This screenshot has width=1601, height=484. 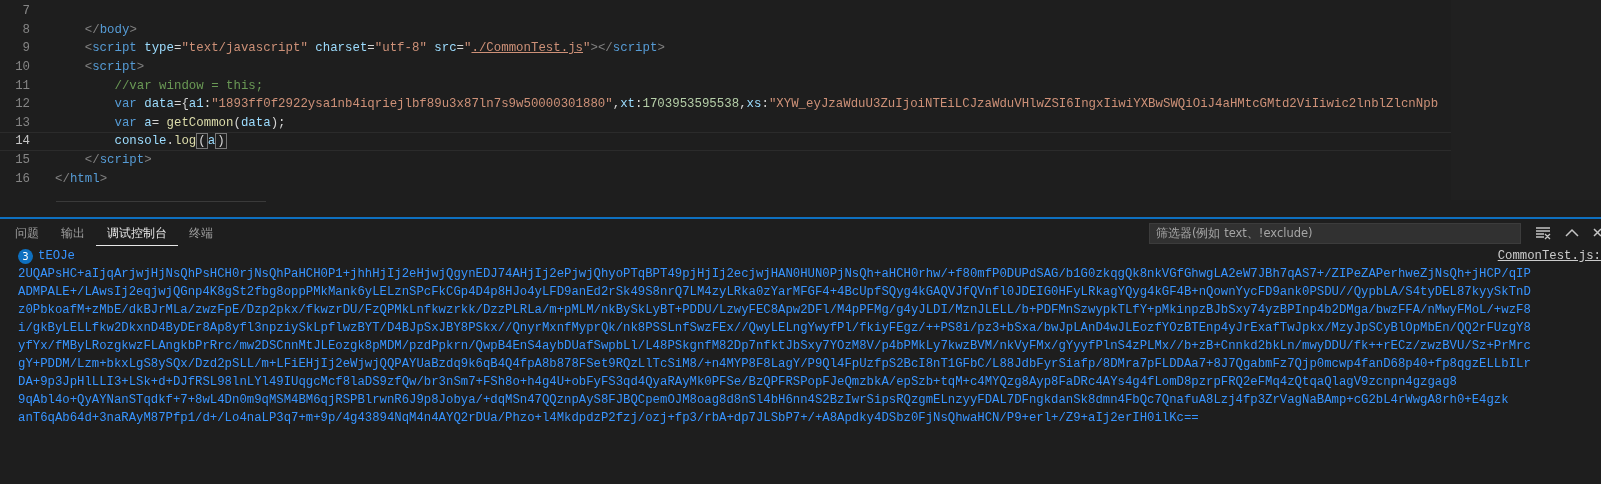 I want to click on line-number: 12, so click(x=22, y=104).